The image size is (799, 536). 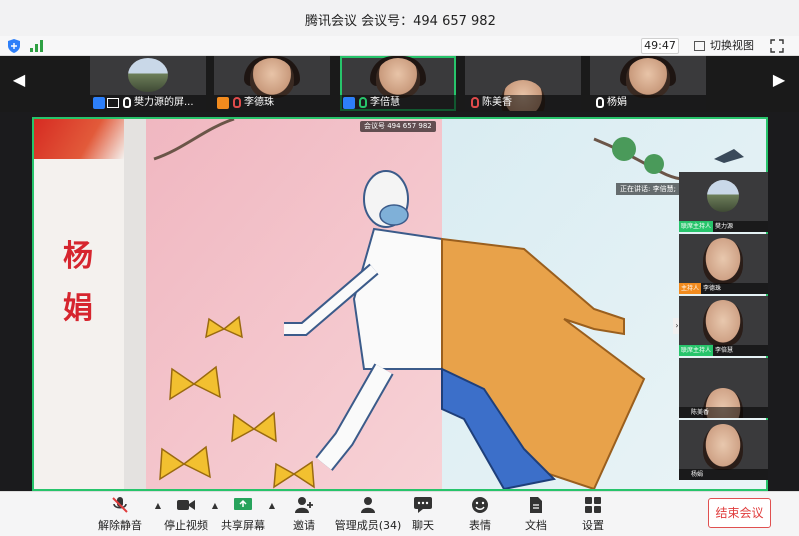 What do you see at coordinates (699, 46) in the screenshot?
I see `grid-view-icon` at bounding box center [699, 46].